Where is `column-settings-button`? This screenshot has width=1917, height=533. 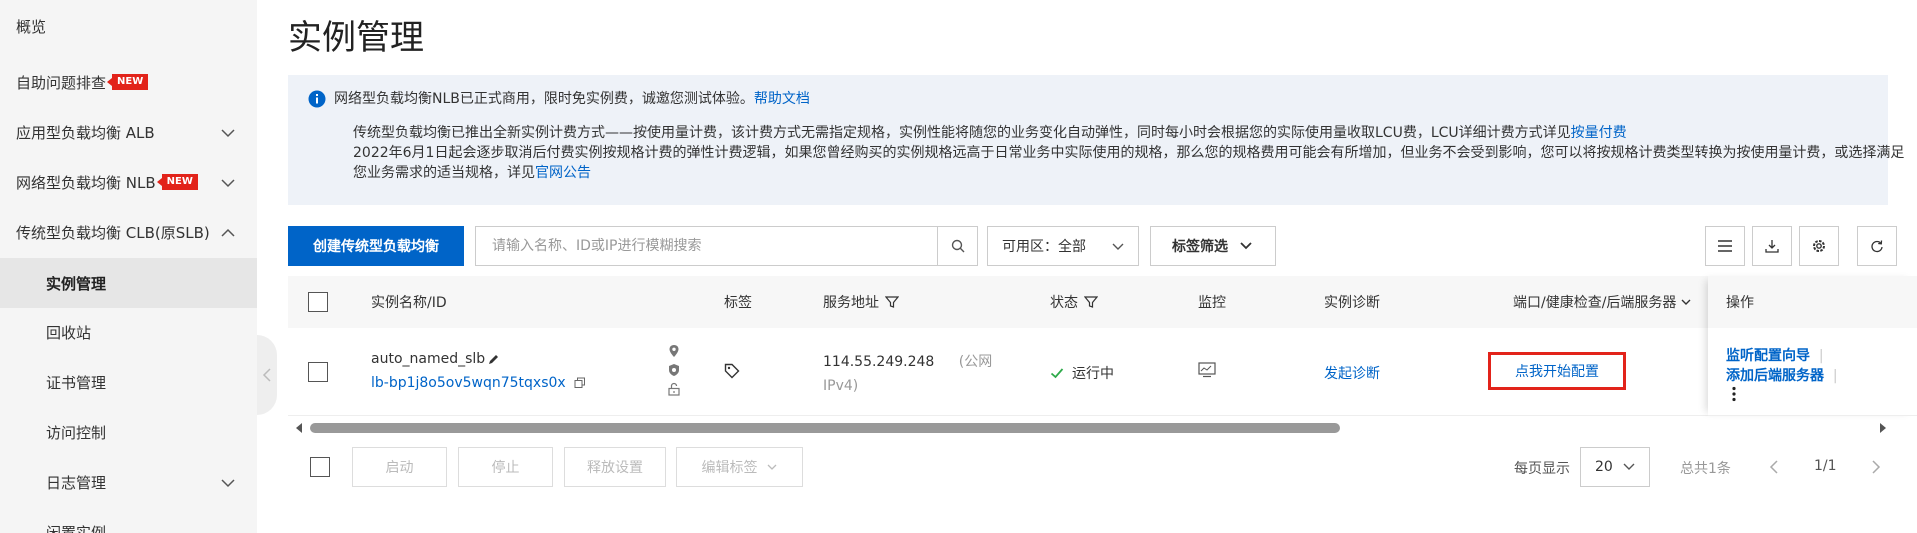
column-settings-button is located at coordinates (1725, 246).